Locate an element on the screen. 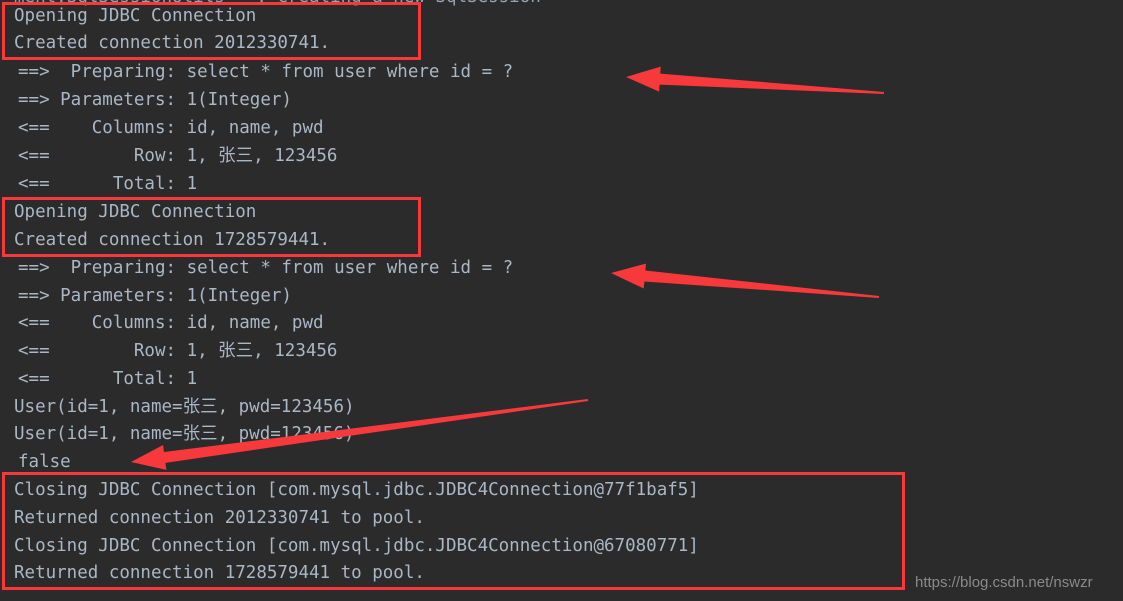 The height and width of the screenshot is (601, 1123). log-line: false is located at coordinates (44, 462).